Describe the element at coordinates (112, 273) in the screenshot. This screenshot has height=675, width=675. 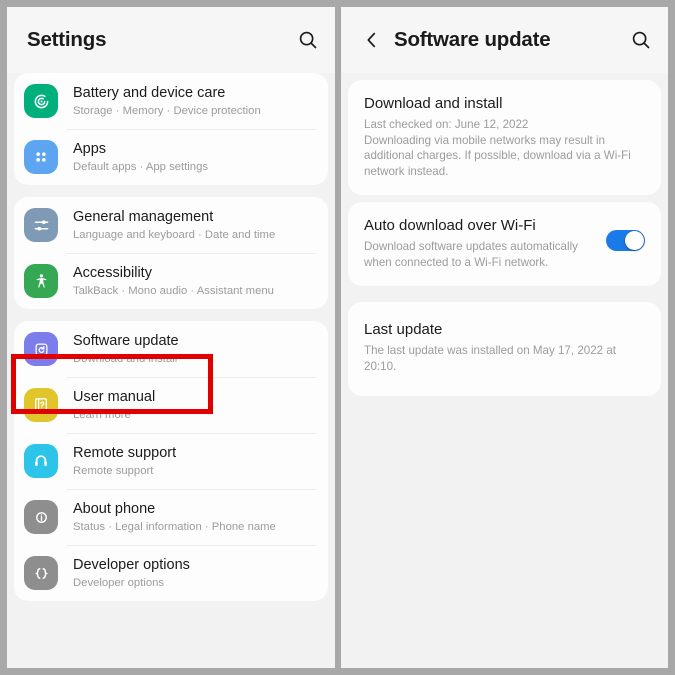
I see `sidebar-item-label: Accessibility` at that location.